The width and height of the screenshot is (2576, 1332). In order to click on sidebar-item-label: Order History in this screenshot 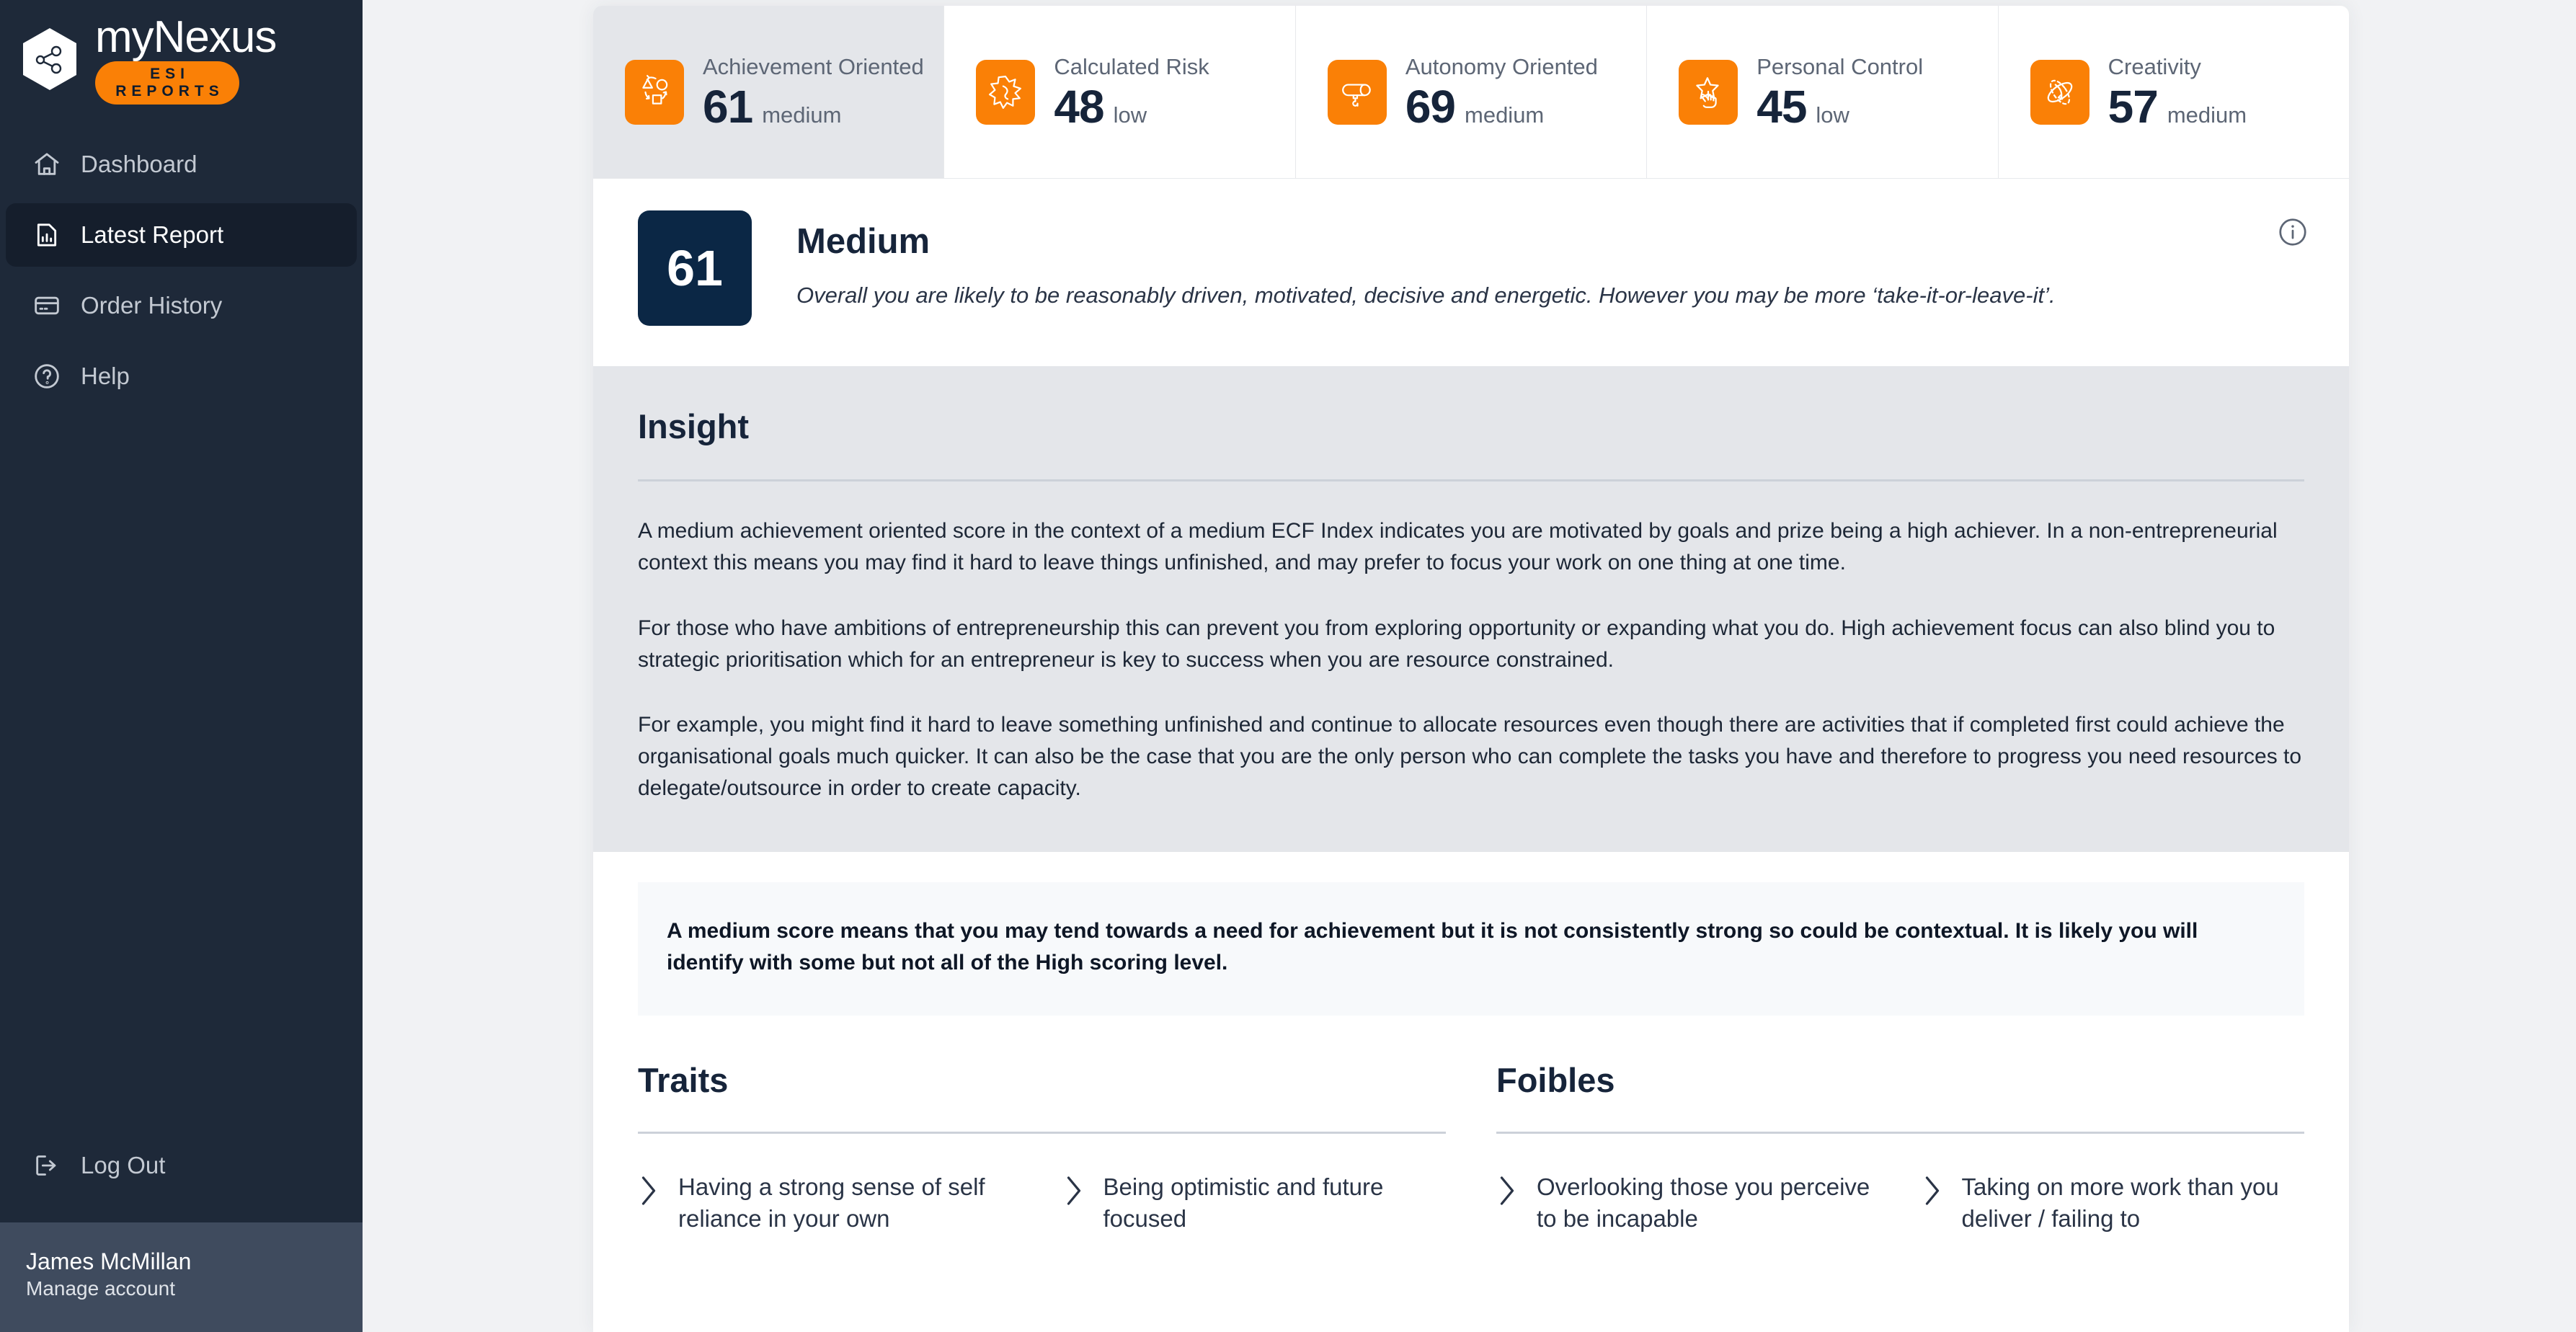, I will do `click(152, 305)`.